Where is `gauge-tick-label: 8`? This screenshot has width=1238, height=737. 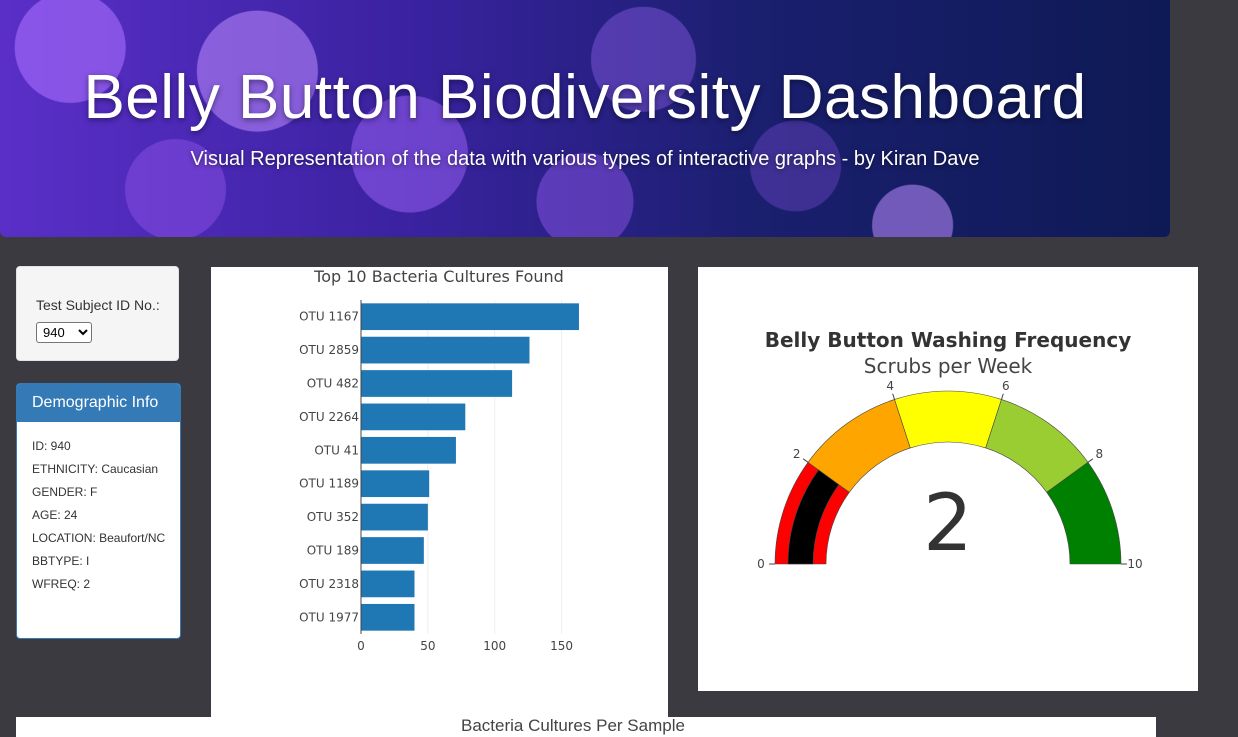 gauge-tick-label: 8 is located at coordinates (1099, 454).